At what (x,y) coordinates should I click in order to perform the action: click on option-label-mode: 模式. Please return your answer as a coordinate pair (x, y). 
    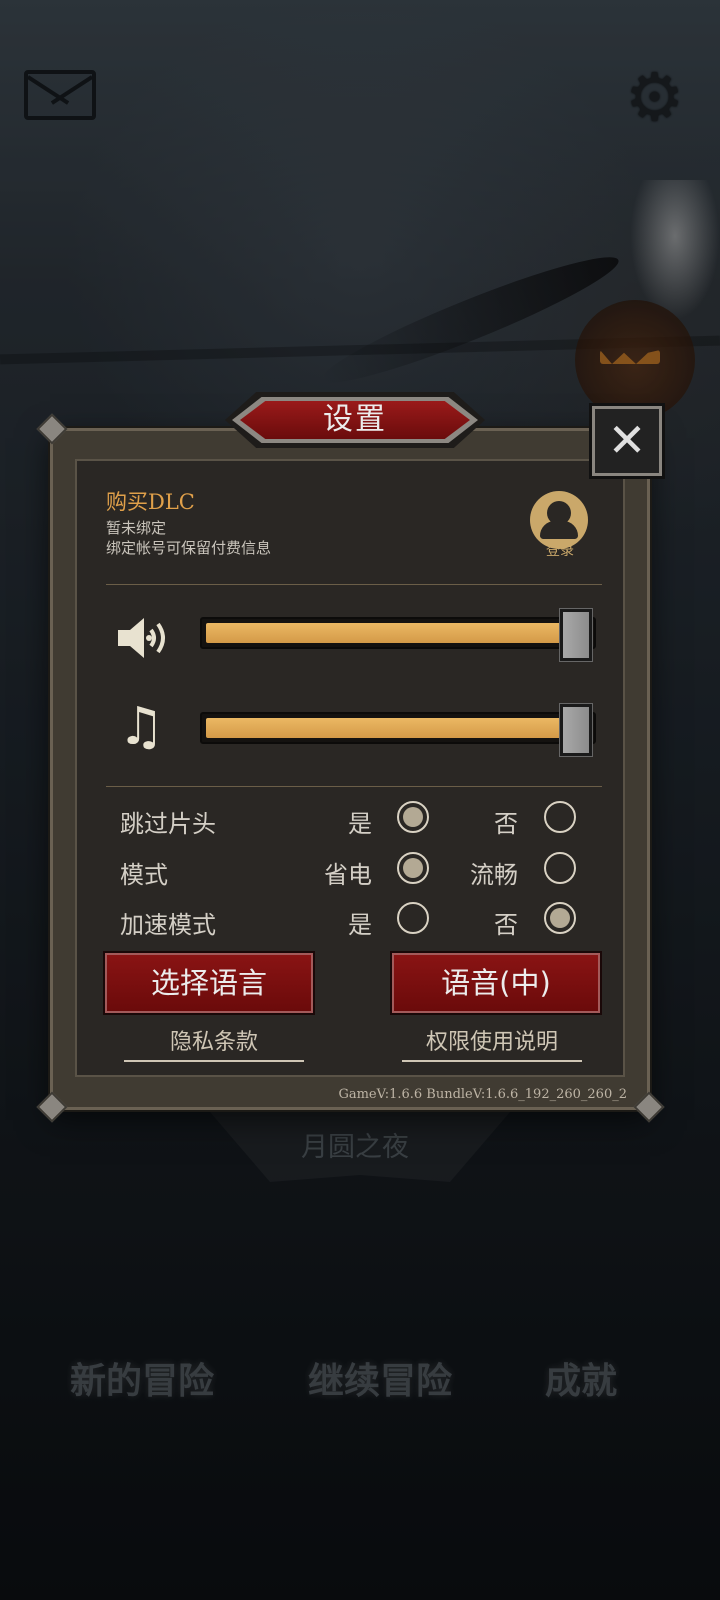
    Looking at the image, I should click on (144, 875).